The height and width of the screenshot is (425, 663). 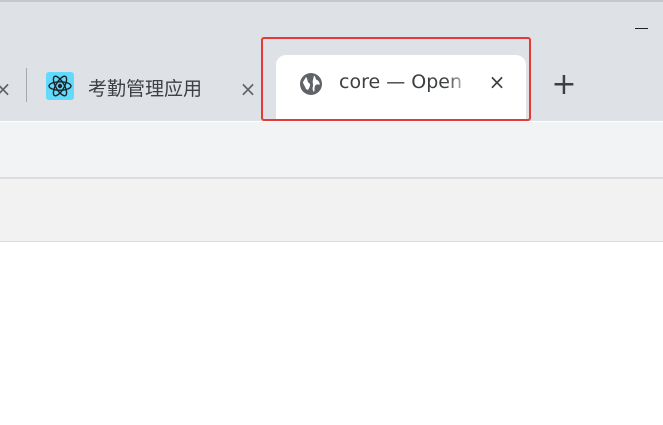 What do you see at coordinates (564, 86) in the screenshot?
I see `new-tab-button: +` at bounding box center [564, 86].